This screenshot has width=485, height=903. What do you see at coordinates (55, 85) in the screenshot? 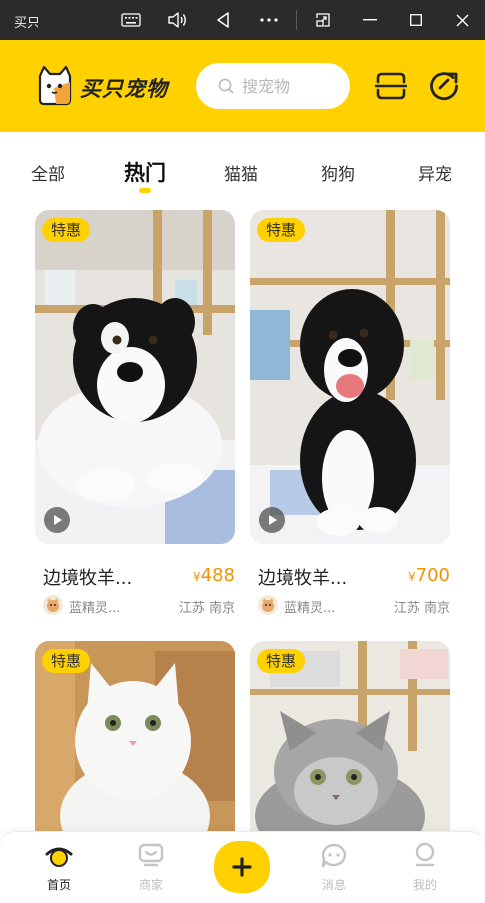
I see `logo-icon` at bounding box center [55, 85].